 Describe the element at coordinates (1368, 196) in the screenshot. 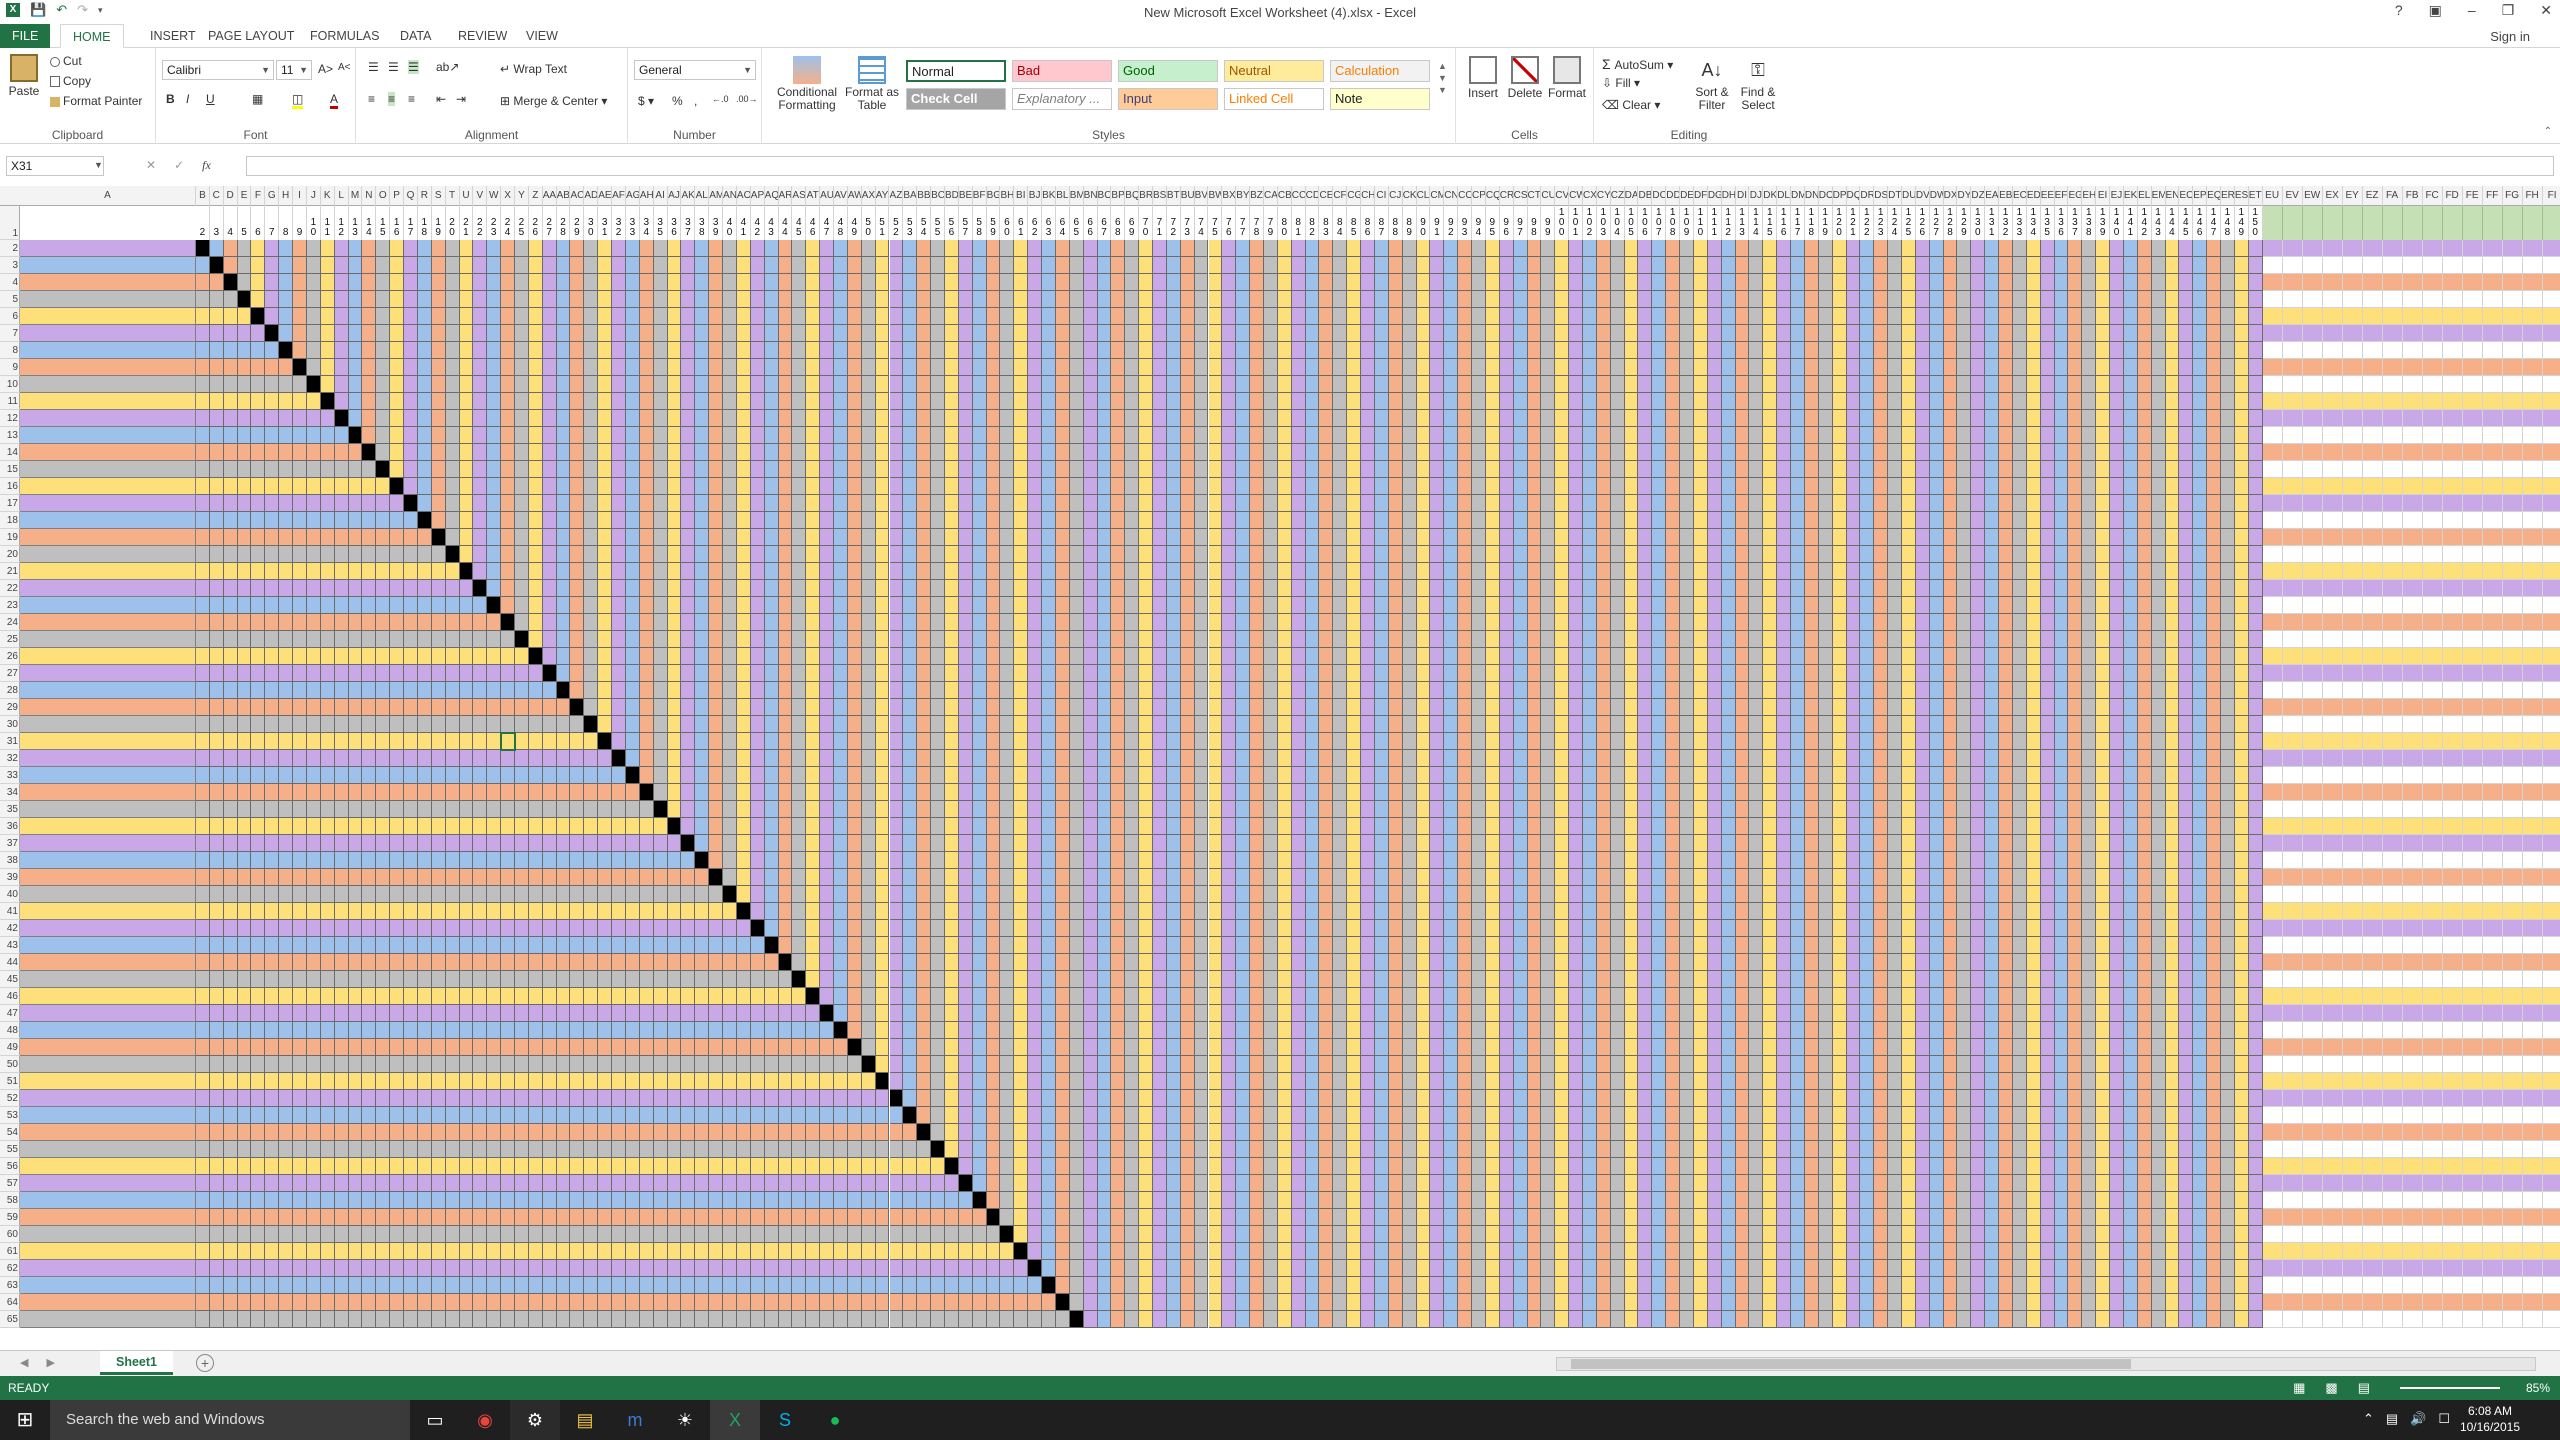

I see `column-header-ch: CH` at that location.